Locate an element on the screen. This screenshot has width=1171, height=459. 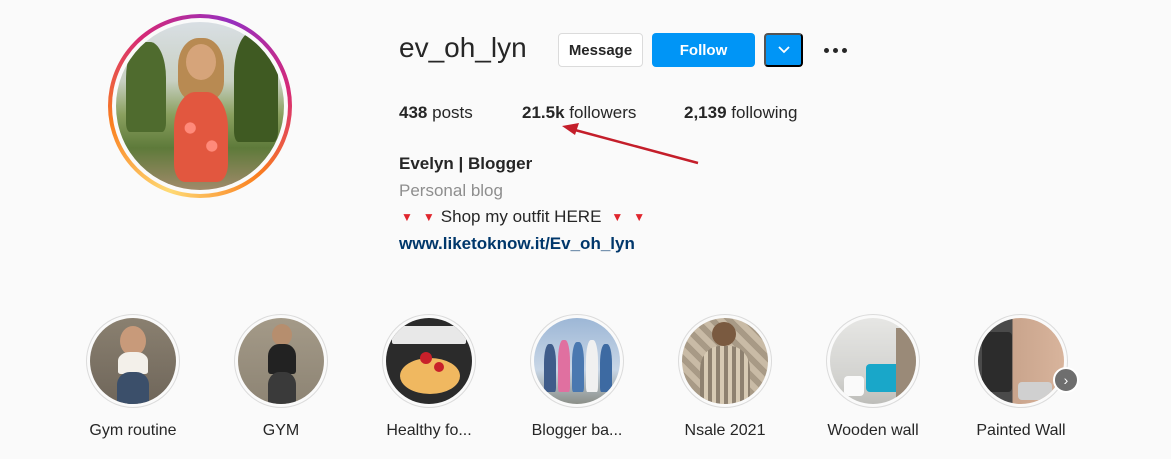
following-count-value: 2,139 is located at coordinates (705, 112).